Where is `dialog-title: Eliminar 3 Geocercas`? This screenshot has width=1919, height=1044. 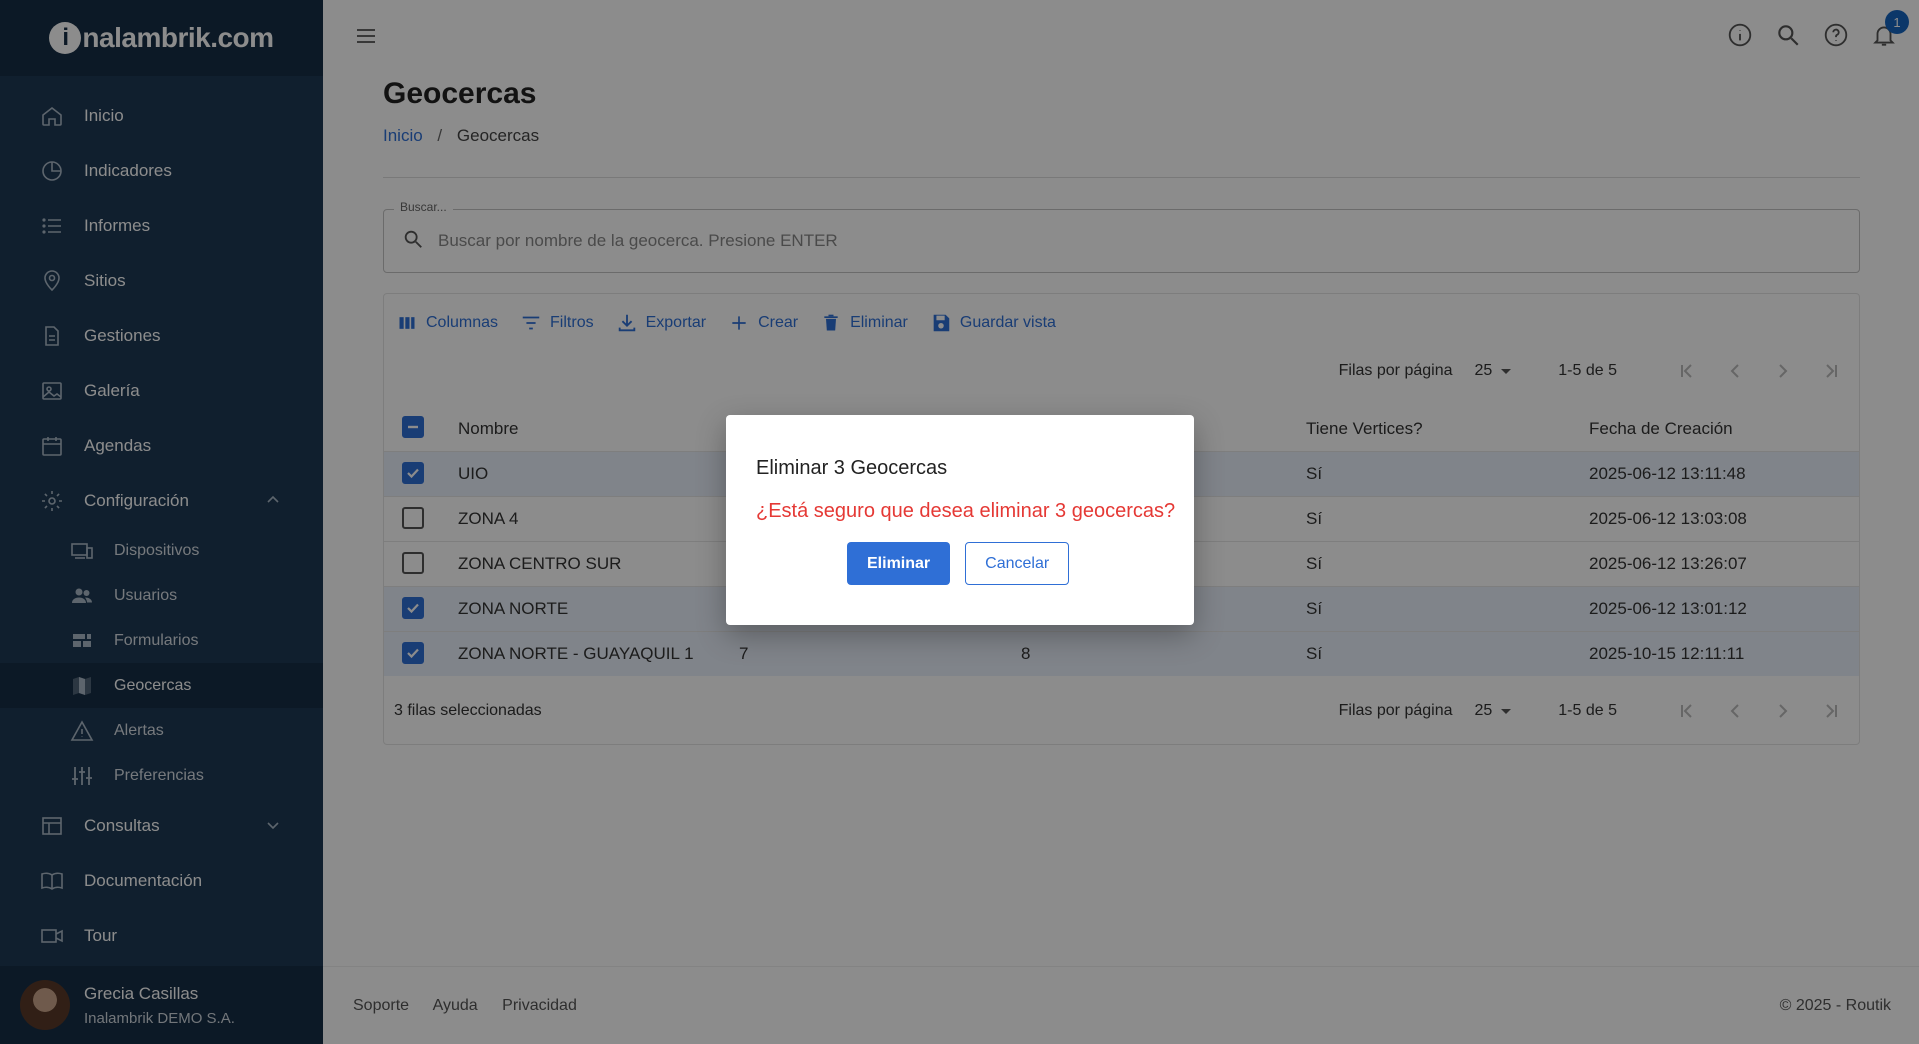
dialog-title: Eliminar 3 Geocercas is located at coordinates (852, 468).